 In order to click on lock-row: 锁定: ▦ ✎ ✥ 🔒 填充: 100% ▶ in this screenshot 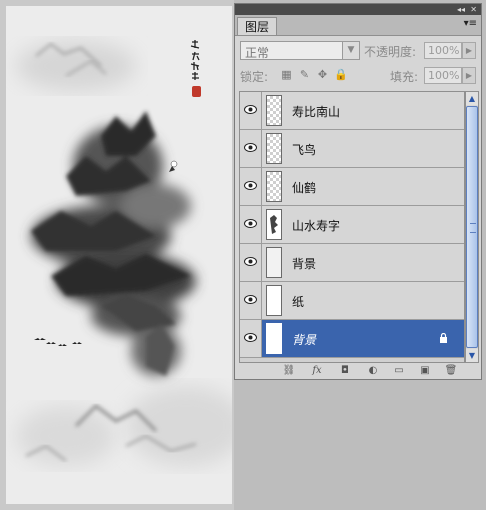, I will do `click(358, 76)`.